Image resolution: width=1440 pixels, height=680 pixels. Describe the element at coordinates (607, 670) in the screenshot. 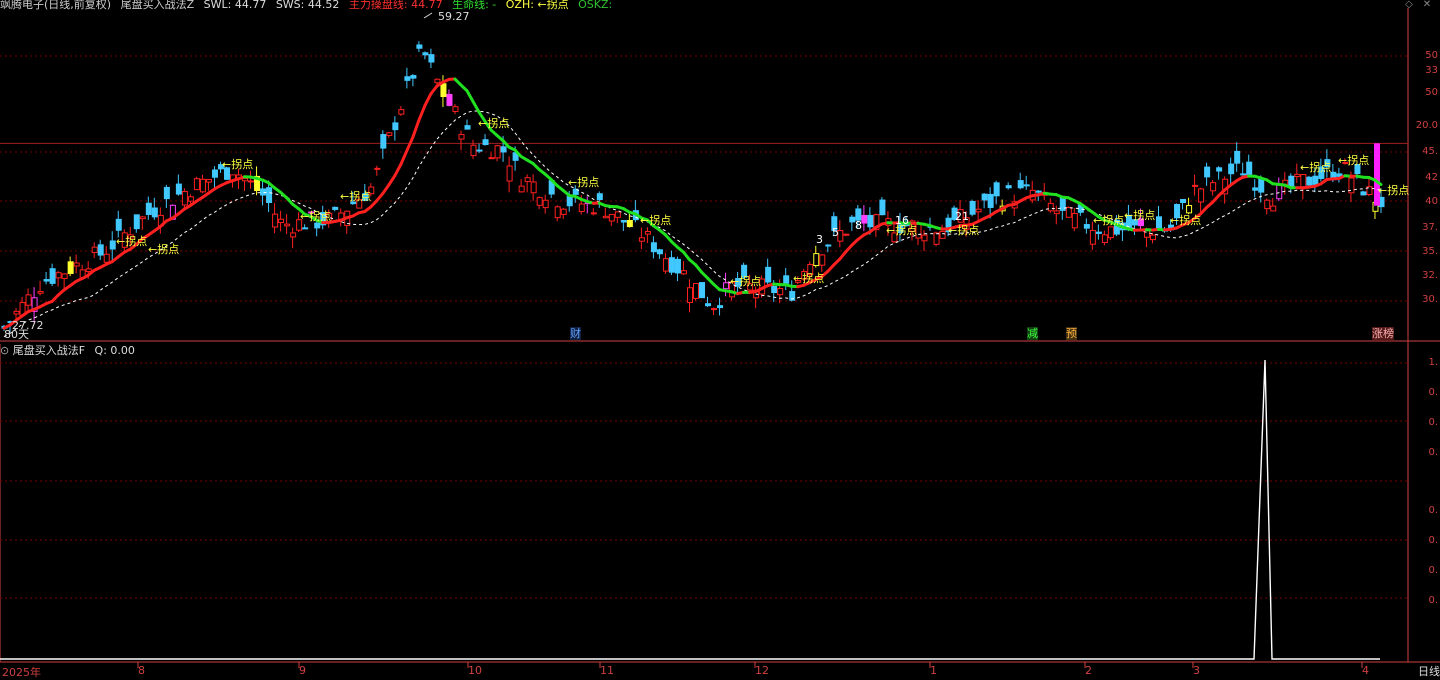

I see `date-label: 11` at that location.